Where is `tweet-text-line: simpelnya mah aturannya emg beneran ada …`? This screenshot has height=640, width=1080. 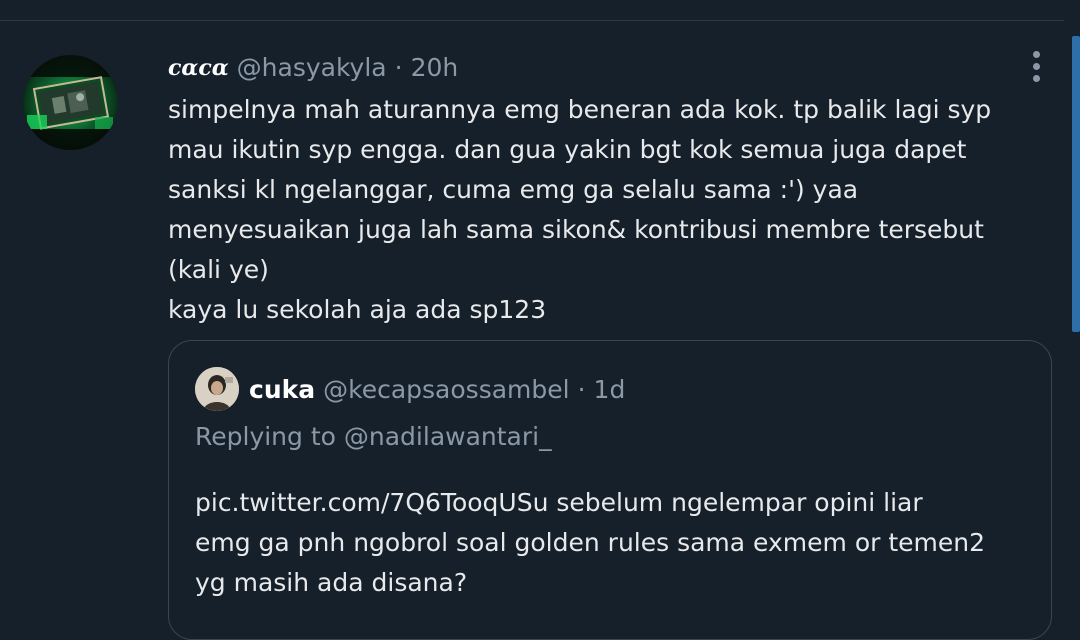 tweet-text-line: simpelnya mah aturannya emg beneran ada … is located at coordinates (580, 109).